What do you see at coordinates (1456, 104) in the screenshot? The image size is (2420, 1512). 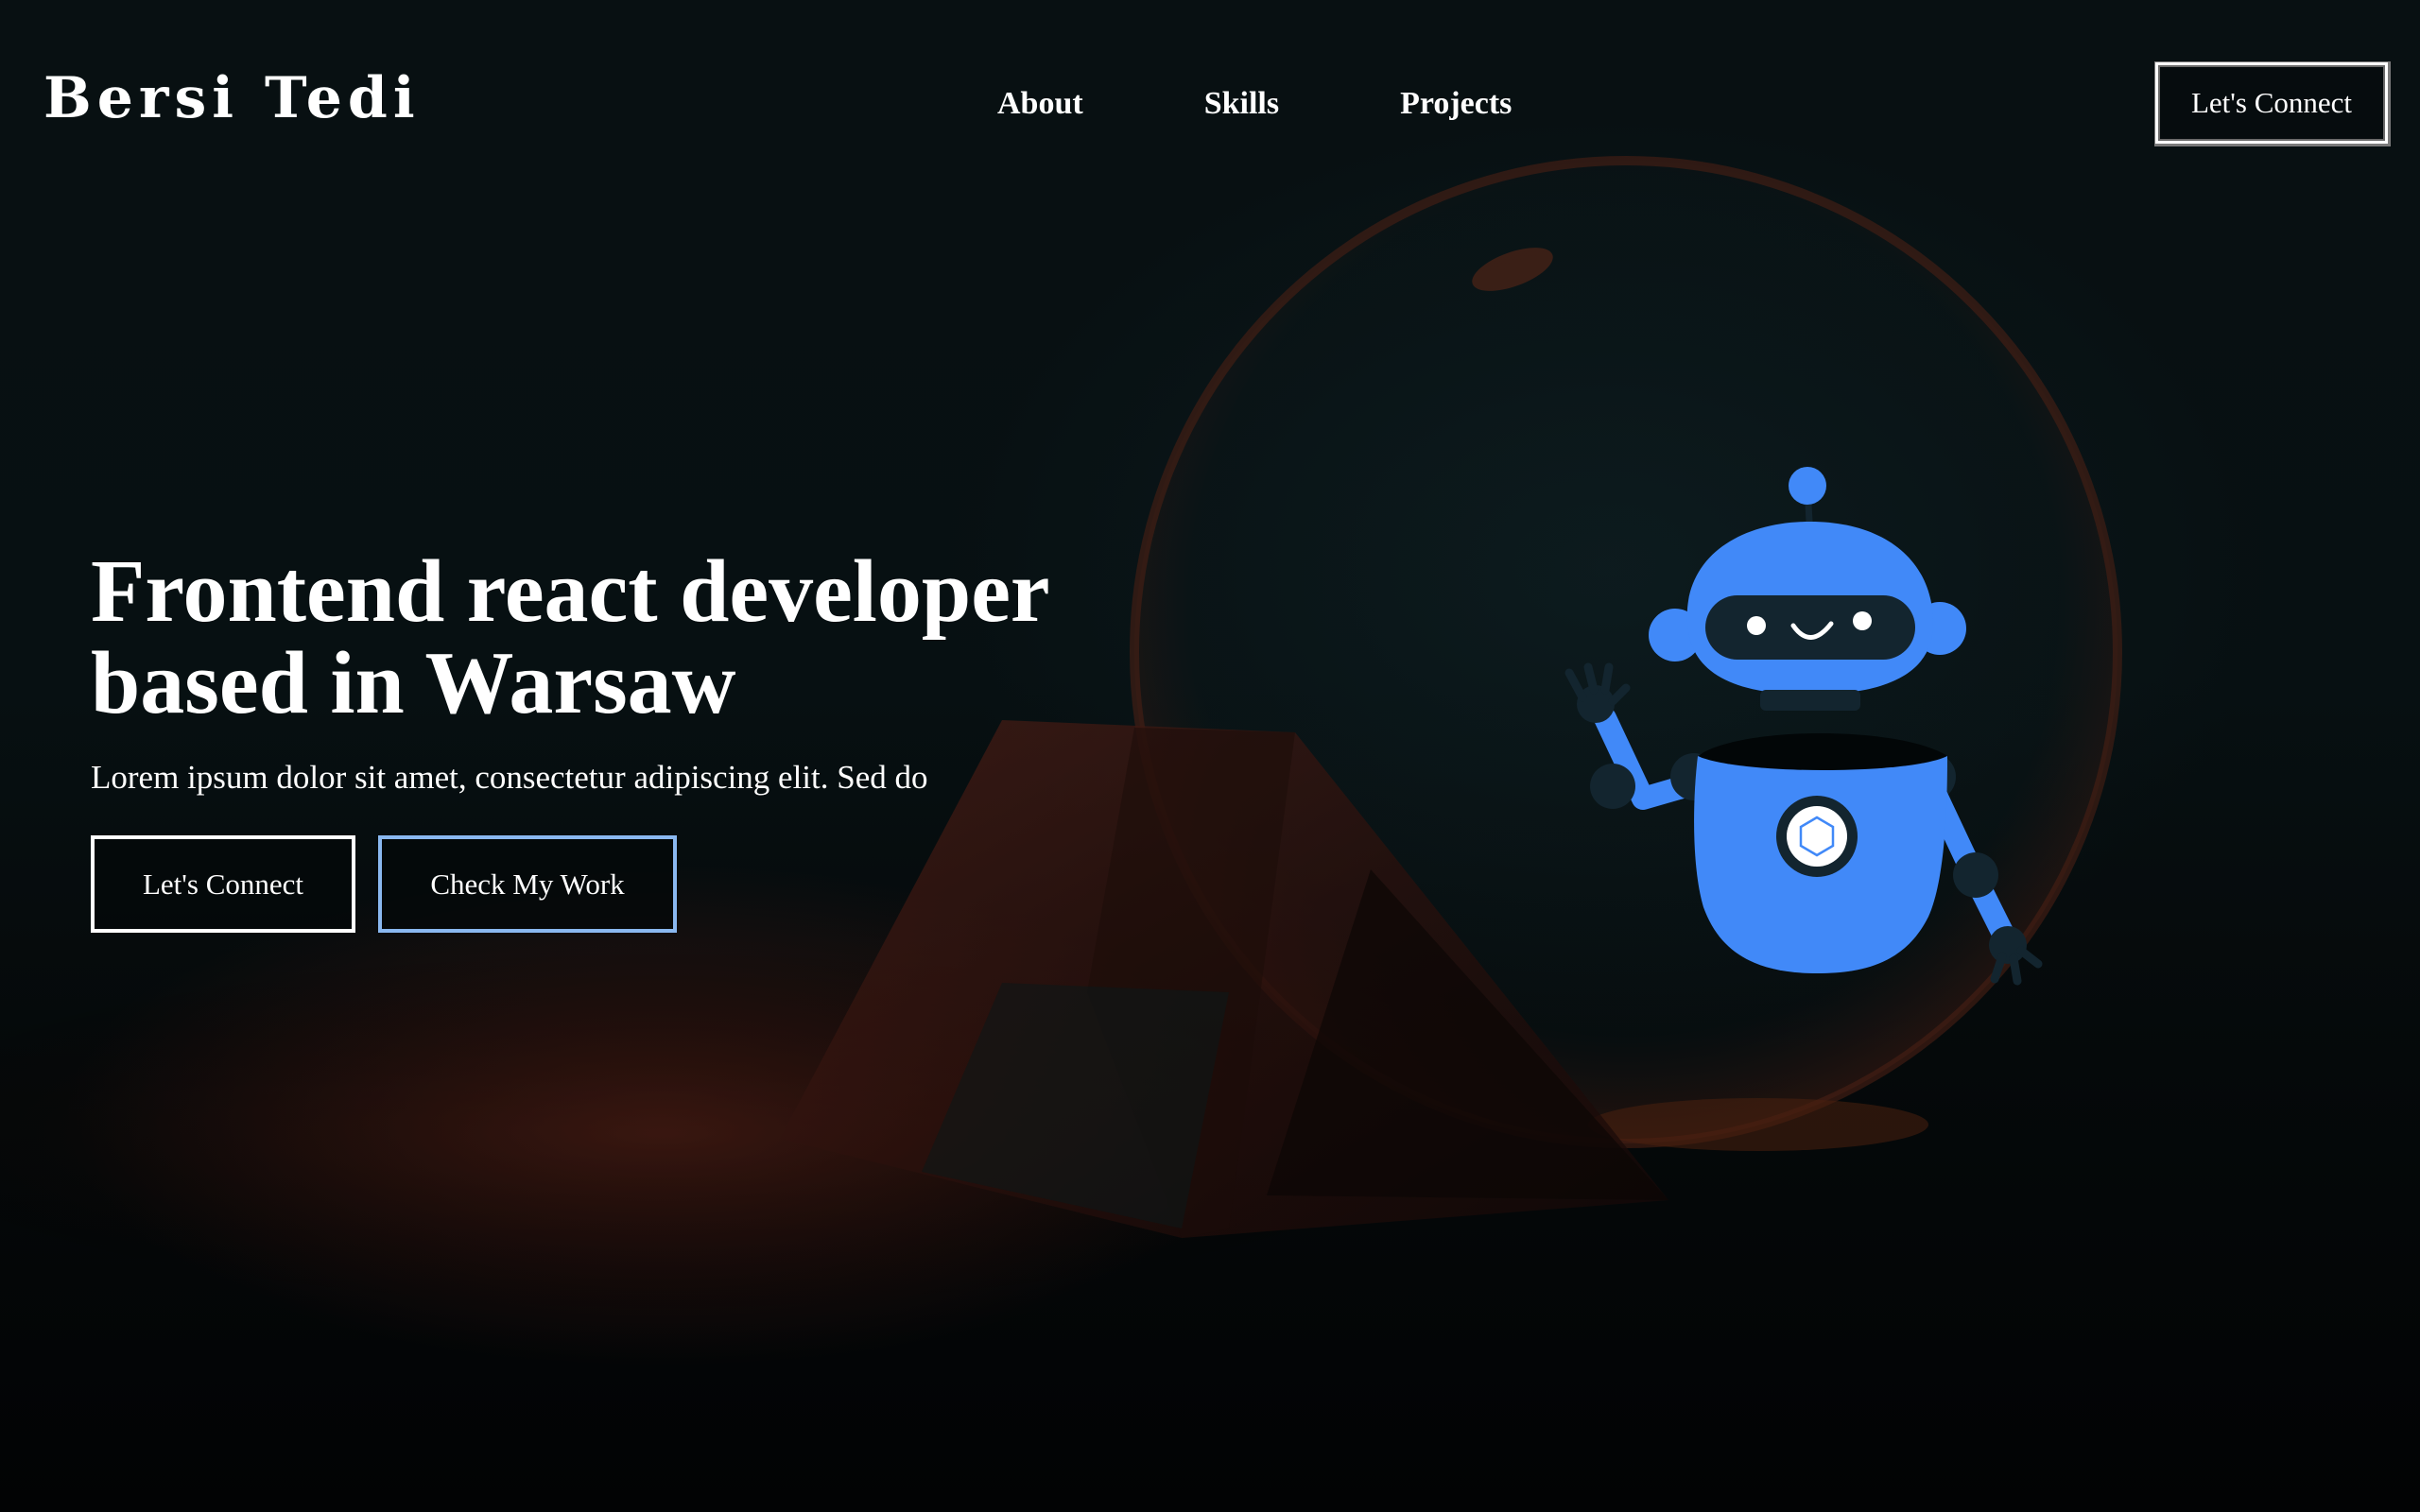 I see `nav-link-projects: Projects` at bounding box center [1456, 104].